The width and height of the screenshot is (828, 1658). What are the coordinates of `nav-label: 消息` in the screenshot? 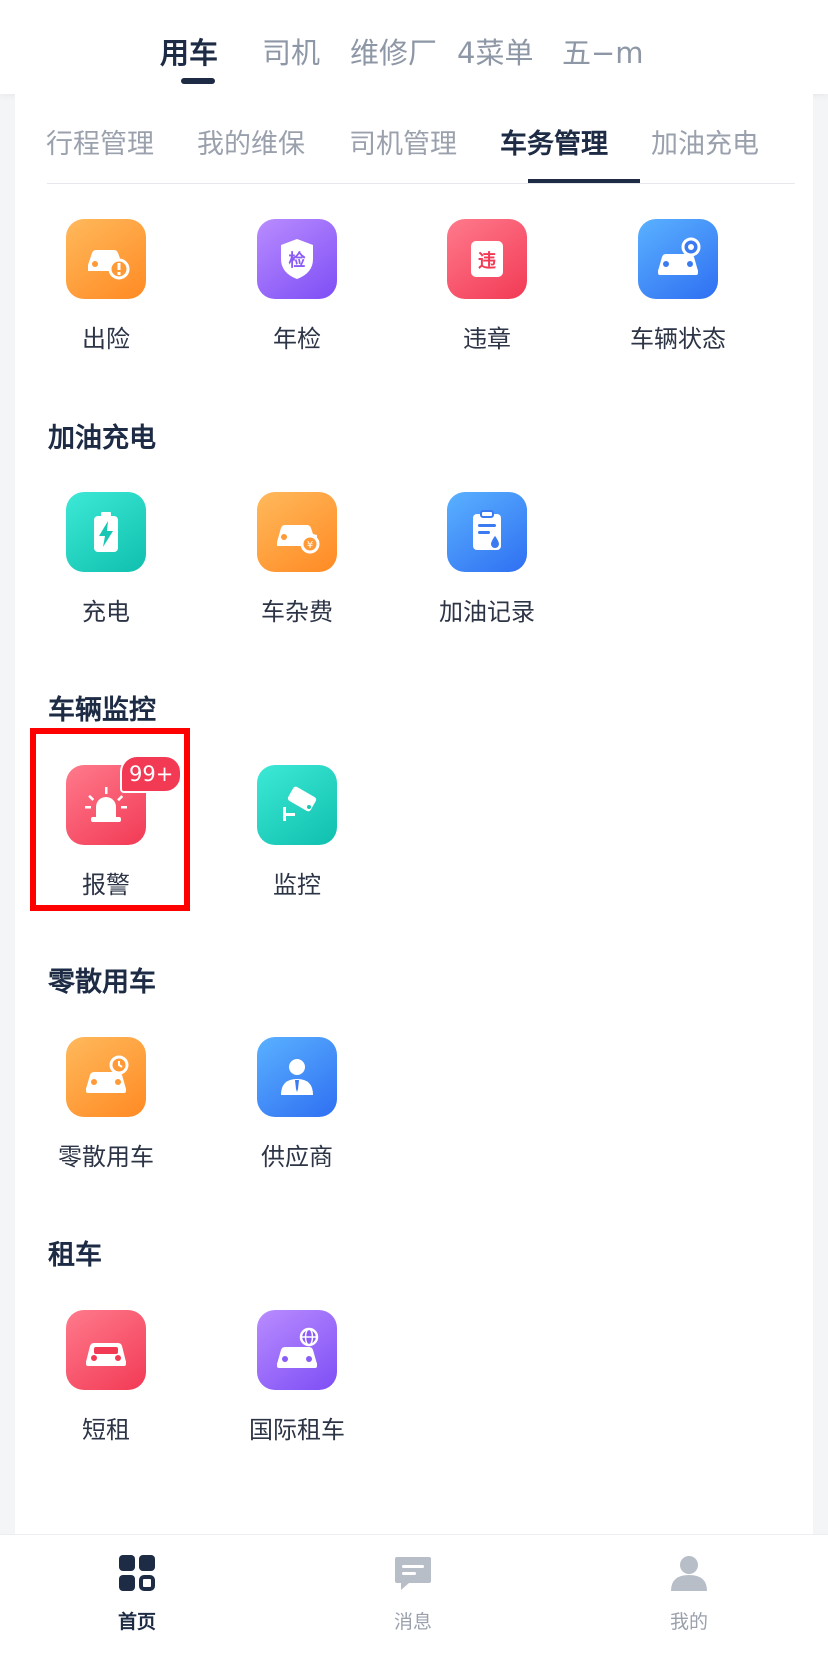 It's located at (412, 1622).